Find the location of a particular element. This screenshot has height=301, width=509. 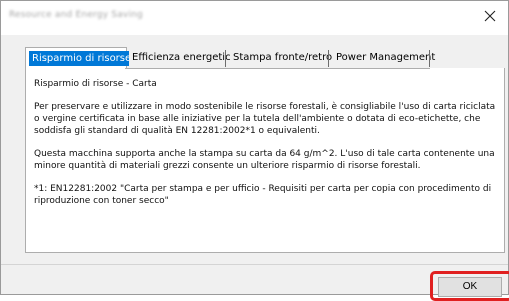

tab-label: Efficienza energetica is located at coordinates (184, 57).